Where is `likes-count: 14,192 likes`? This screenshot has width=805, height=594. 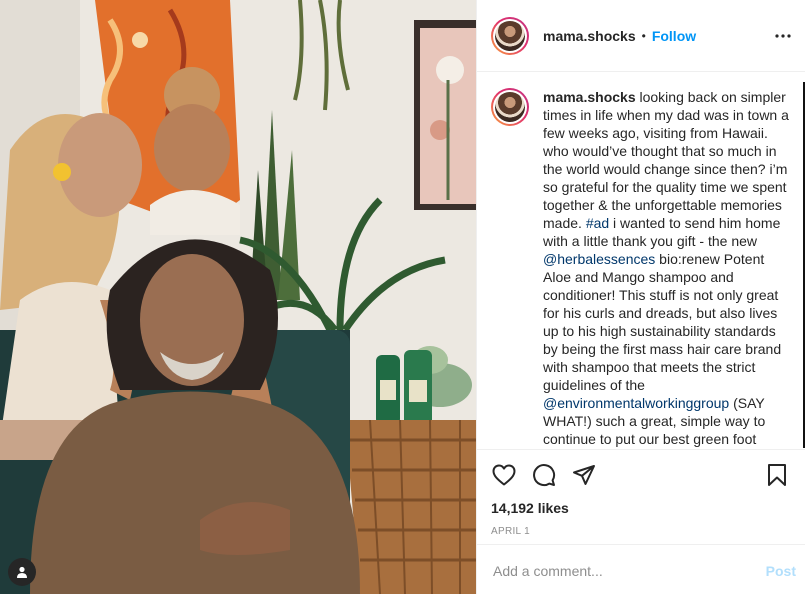 likes-count: 14,192 likes is located at coordinates (640, 508).